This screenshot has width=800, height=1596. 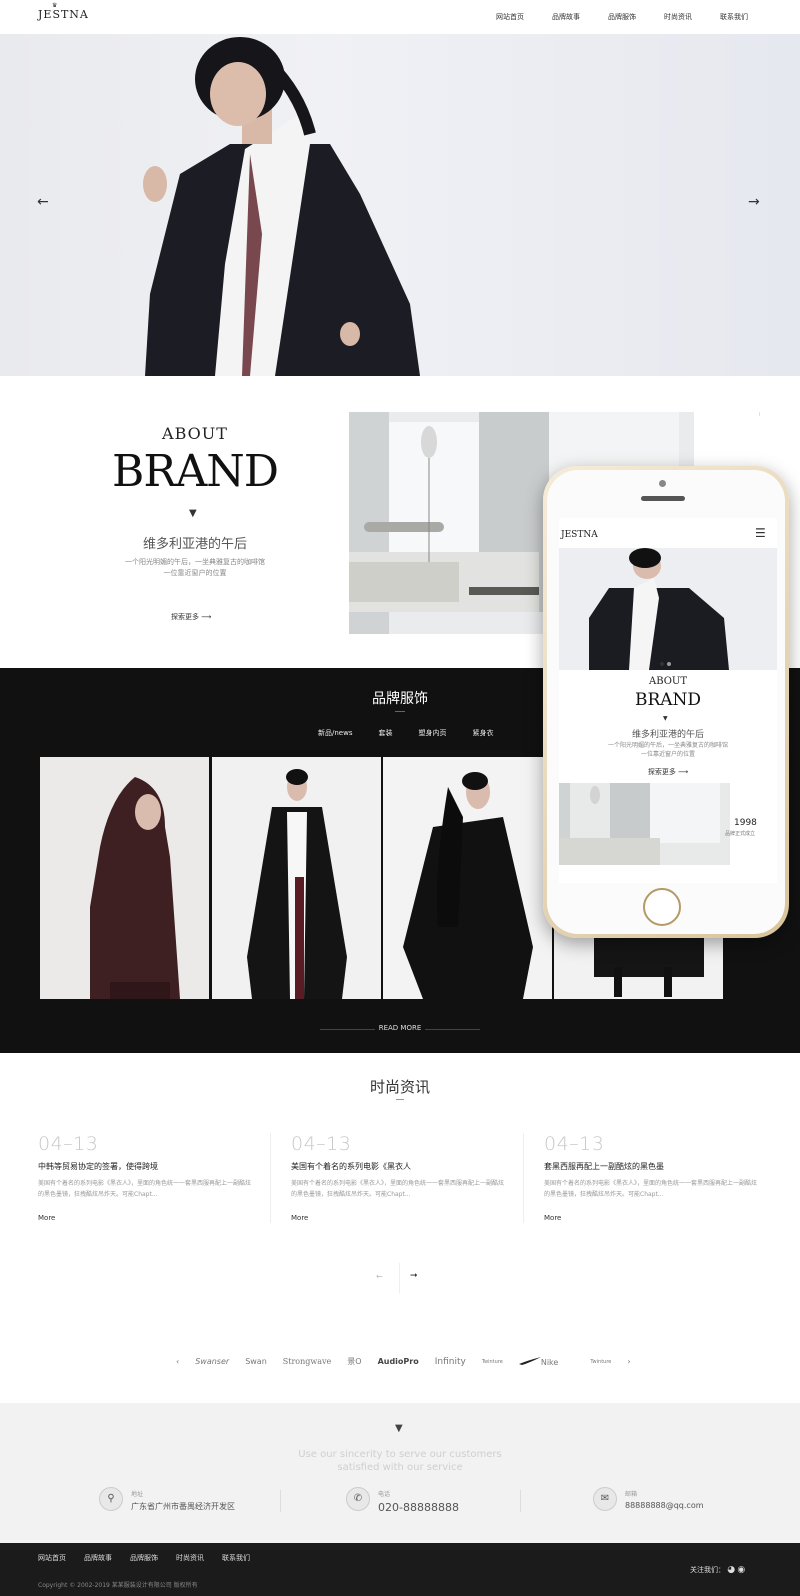 What do you see at coordinates (468, 885) in the screenshot?
I see `product-image-black-jacket` at bounding box center [468, 885].